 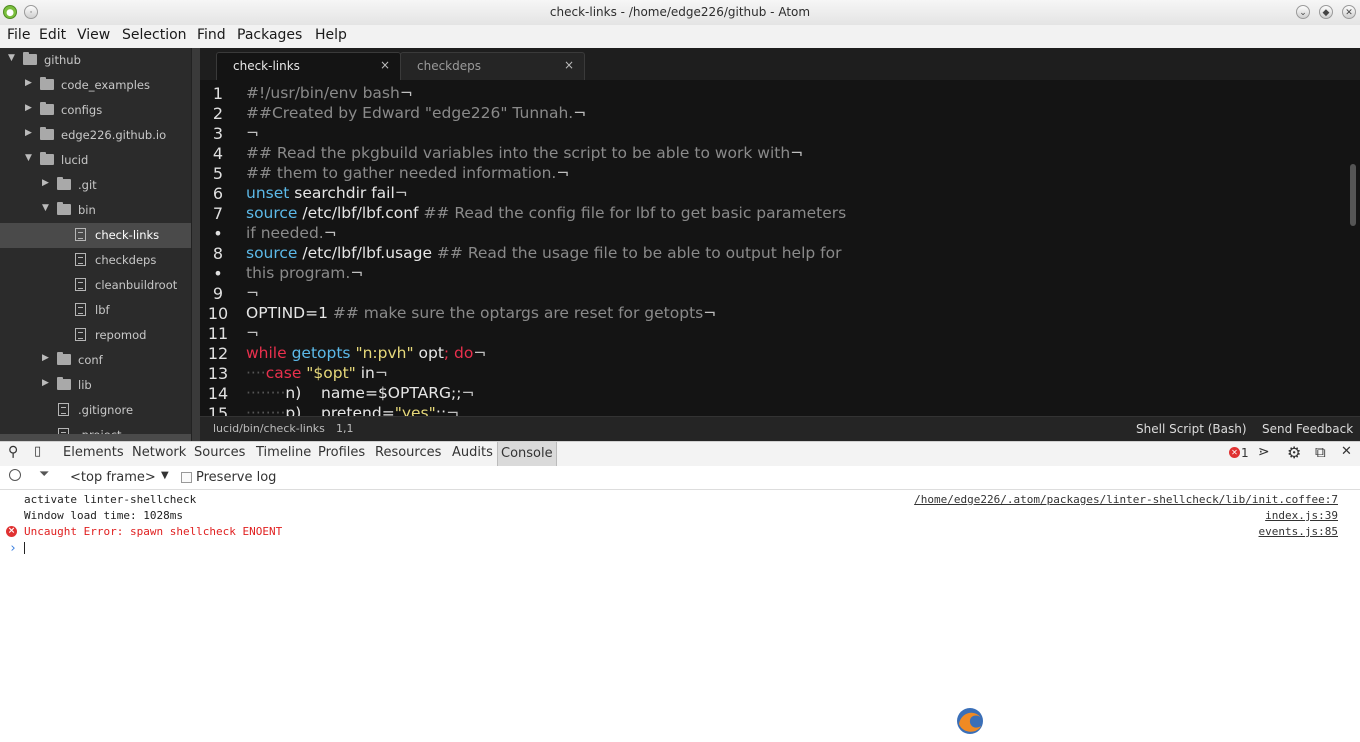 I want to click on menu-view: View, so click(x=93, y=35).